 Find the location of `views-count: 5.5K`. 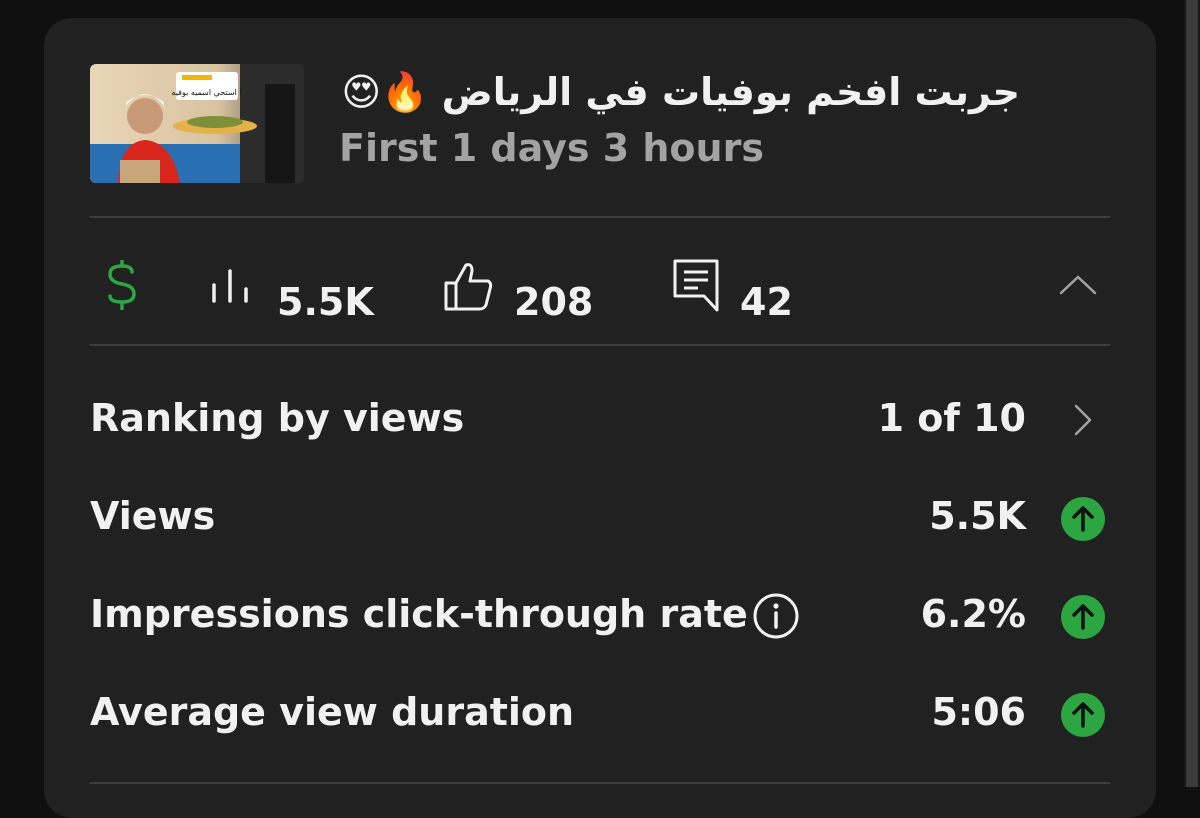

views-count: 5.5K is located at coordinates (325, 302).